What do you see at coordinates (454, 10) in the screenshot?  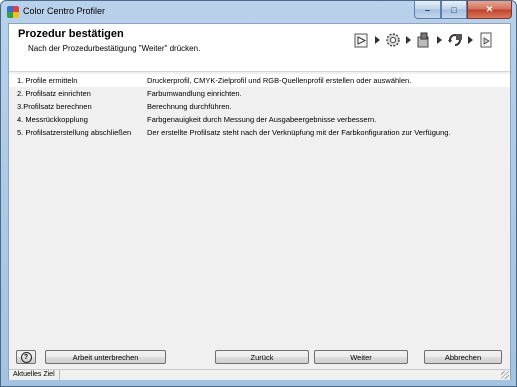 I see `maximize-button: □` at bounding box center [454, 10].